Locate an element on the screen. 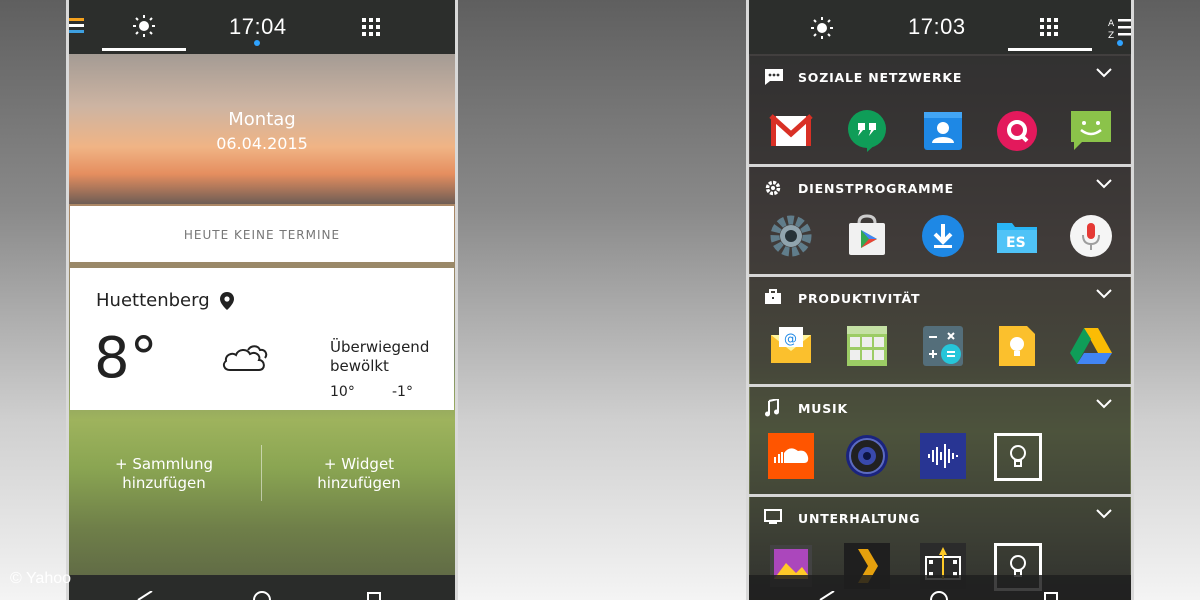 This screenshot has height=600, width=1200. section-label: UNTERHALTUNG is located at coordinates (859, 518).